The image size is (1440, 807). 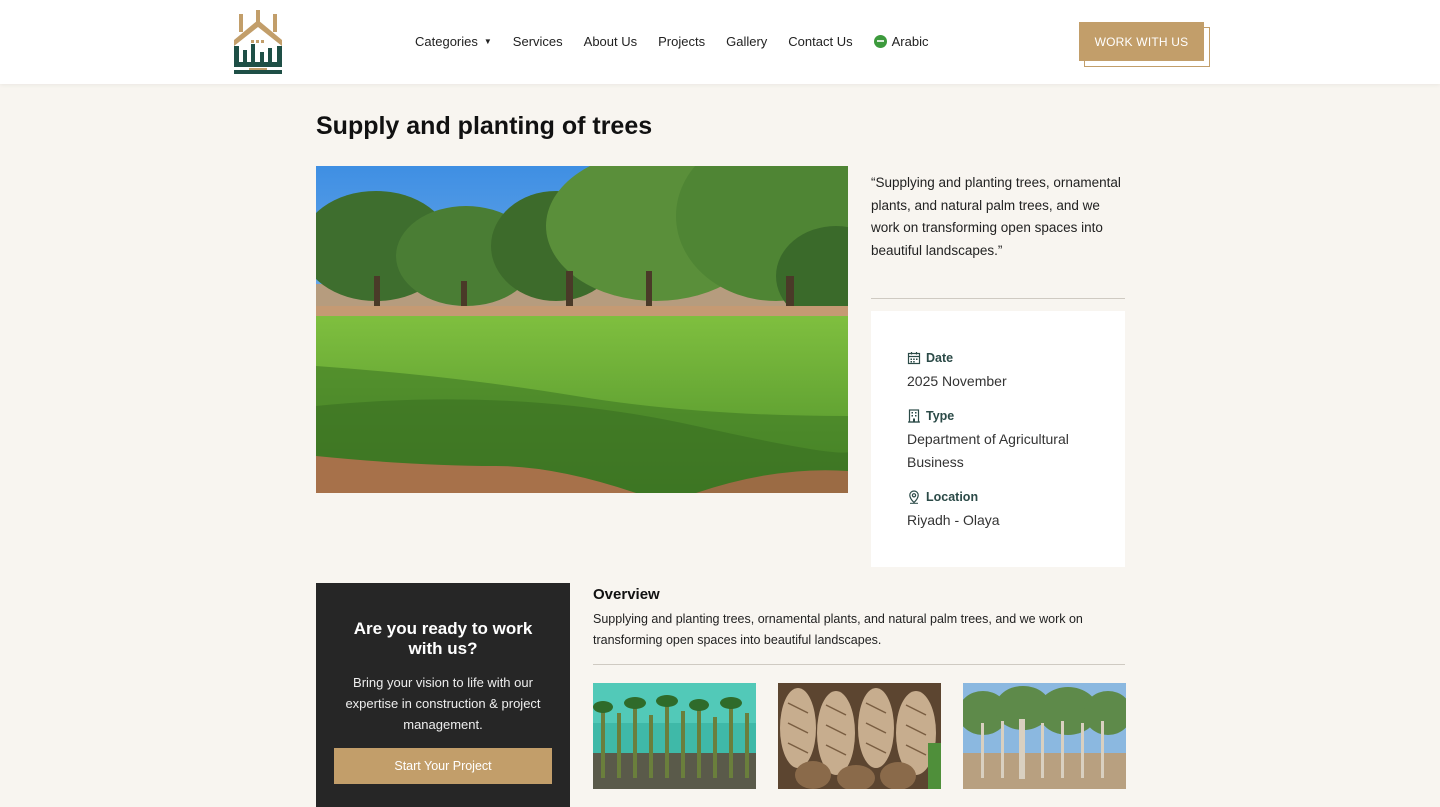 I want to click on start-your-project-button: Start Your Project, so click(x=443, y=766).